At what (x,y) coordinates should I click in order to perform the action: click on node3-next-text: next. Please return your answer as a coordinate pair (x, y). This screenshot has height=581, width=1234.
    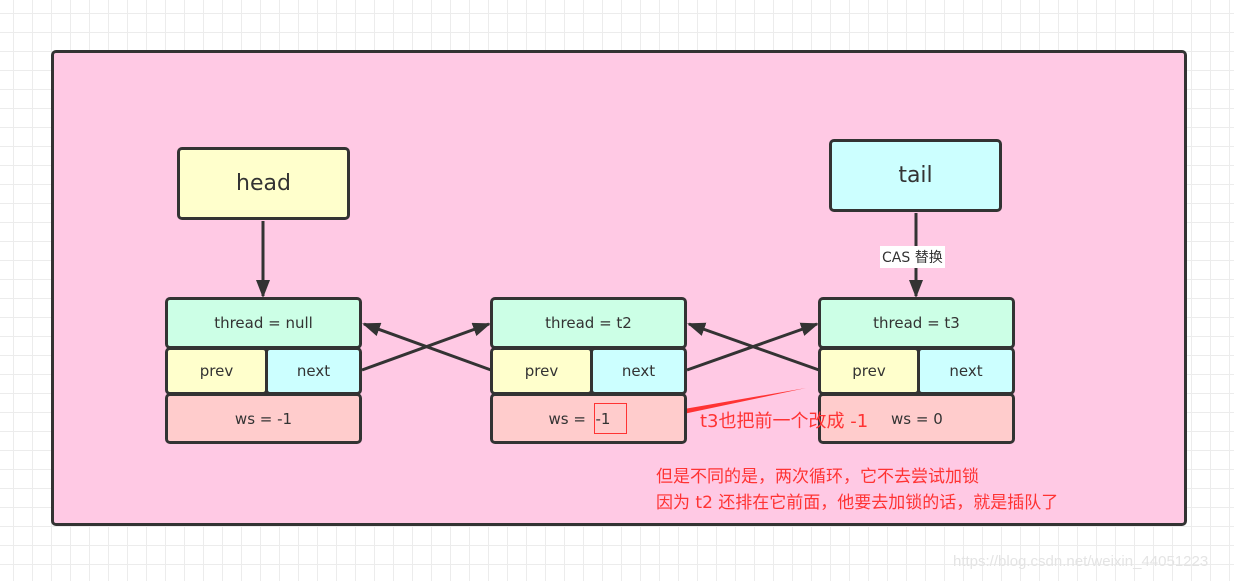
    Looking at the image, I should click on (966, 371).